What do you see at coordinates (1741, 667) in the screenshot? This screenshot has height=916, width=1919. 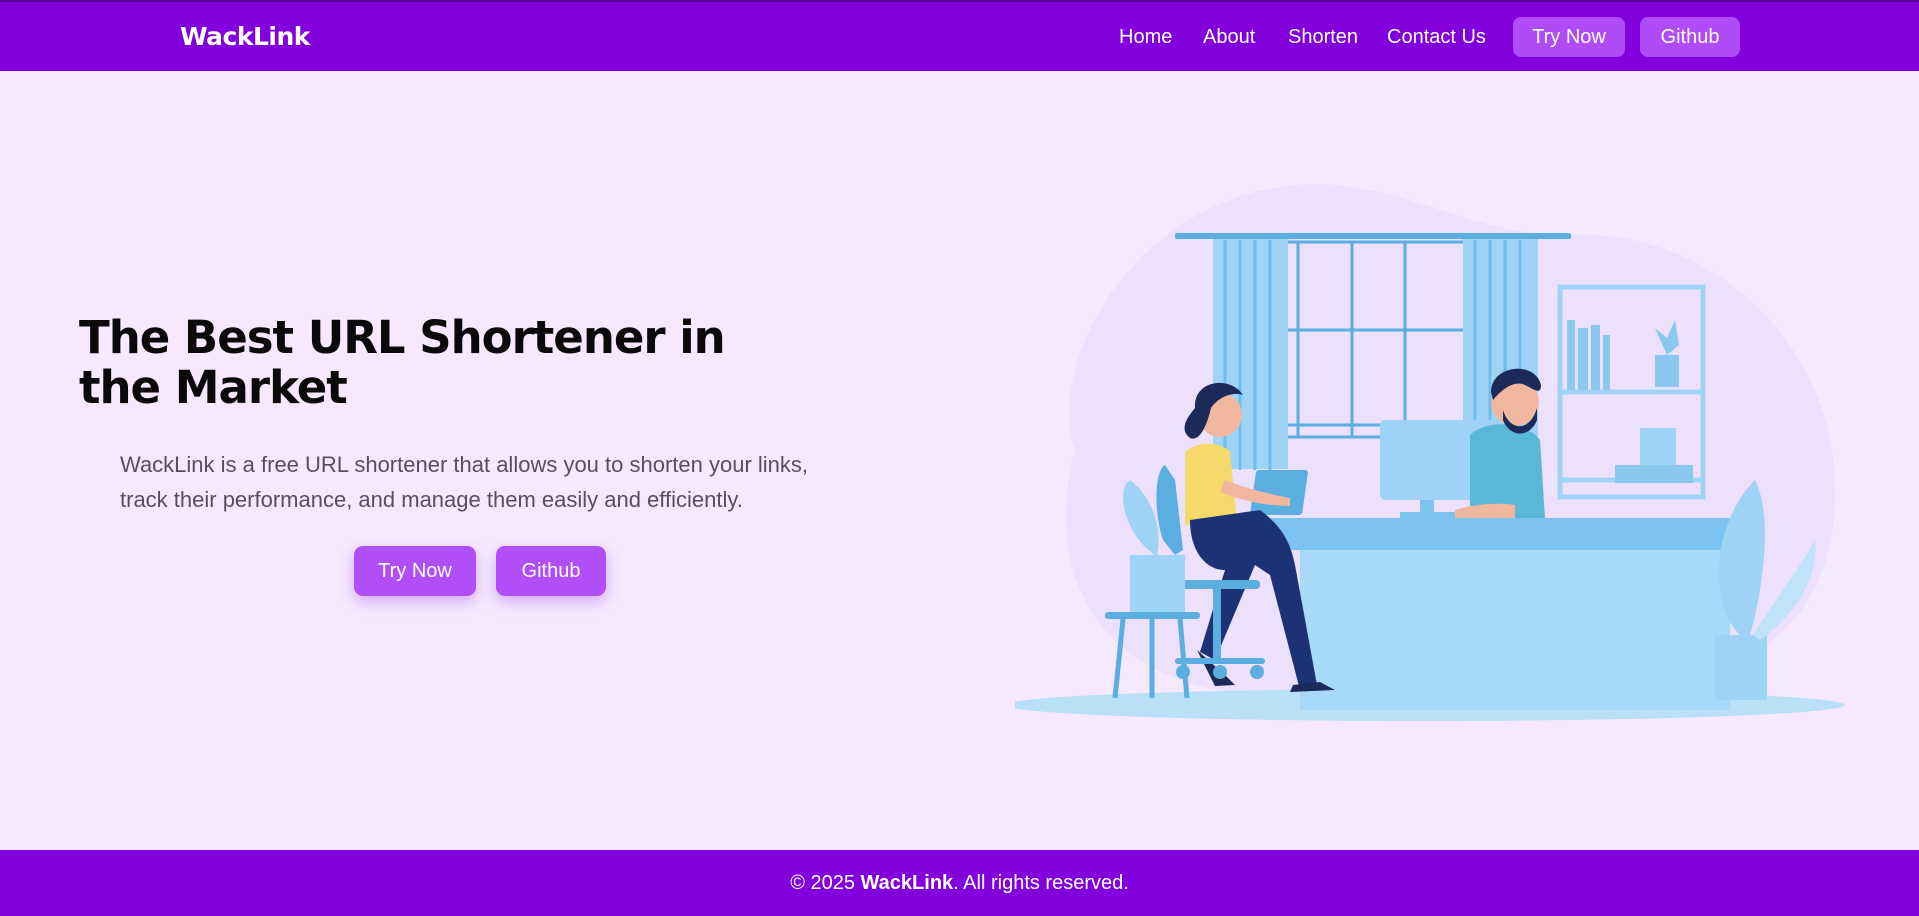 I see `right-plant-pot` at bounding box center [1741, 667].